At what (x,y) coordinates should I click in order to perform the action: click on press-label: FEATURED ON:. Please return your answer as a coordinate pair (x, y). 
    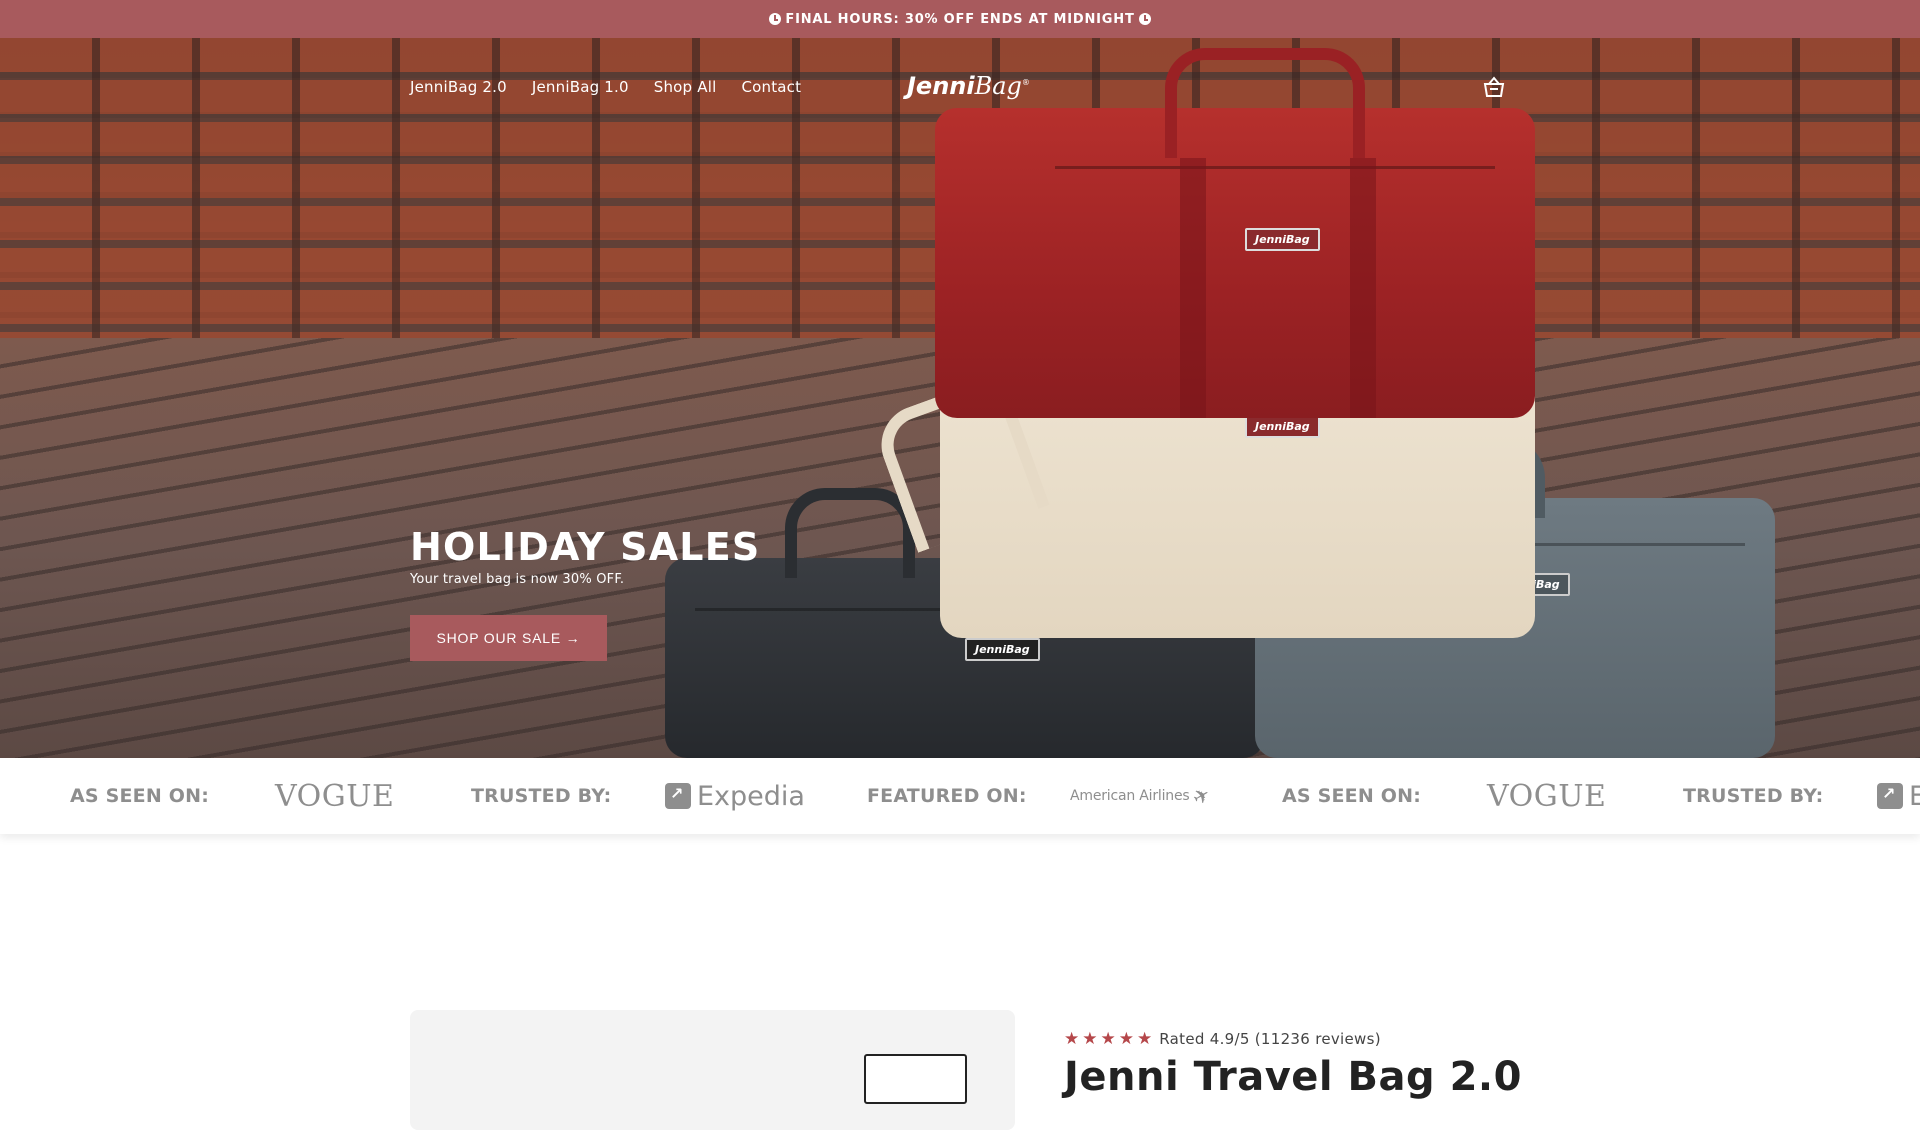
    Looking at the image, I should click on (947, 796).